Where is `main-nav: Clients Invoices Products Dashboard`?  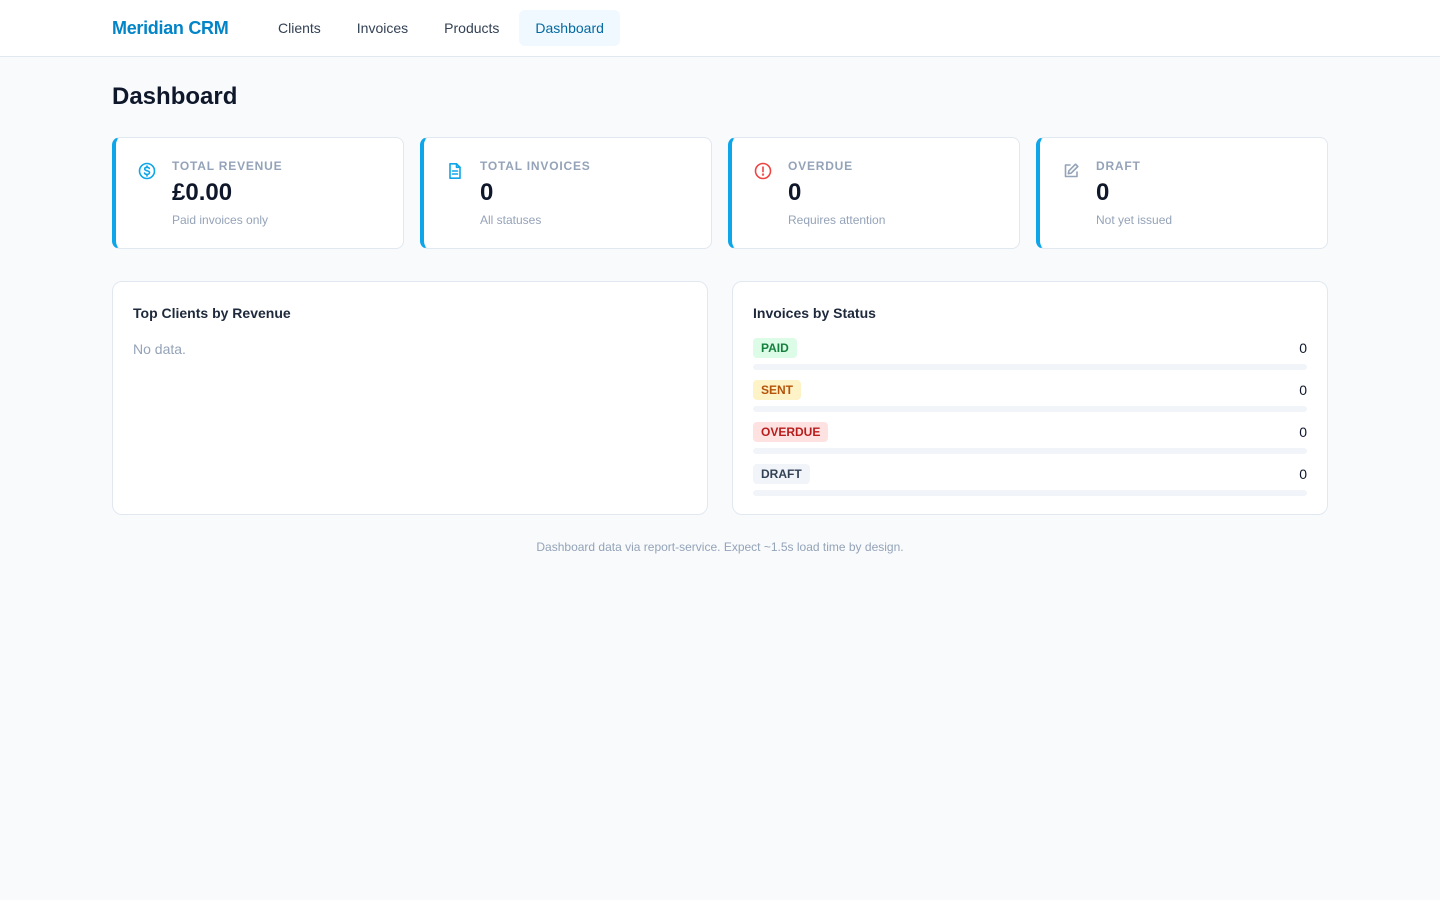 main-nav: Clients Invoices Products Dashboard is located at coordinates (441, 28).